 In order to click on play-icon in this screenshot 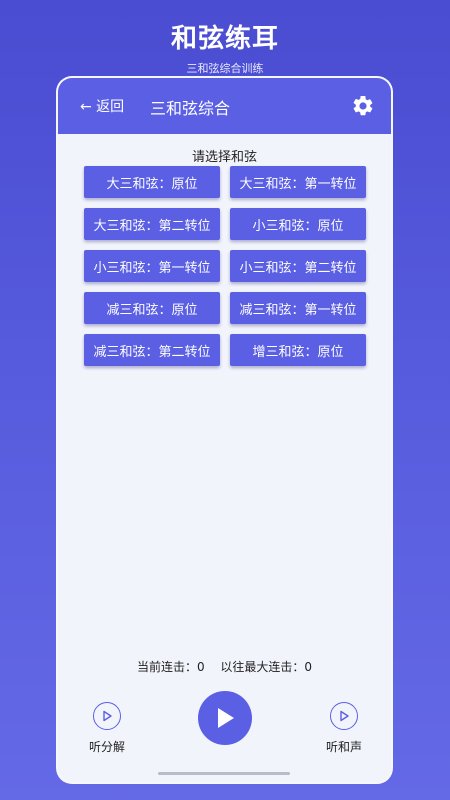, I will do `click(226, 718)`.